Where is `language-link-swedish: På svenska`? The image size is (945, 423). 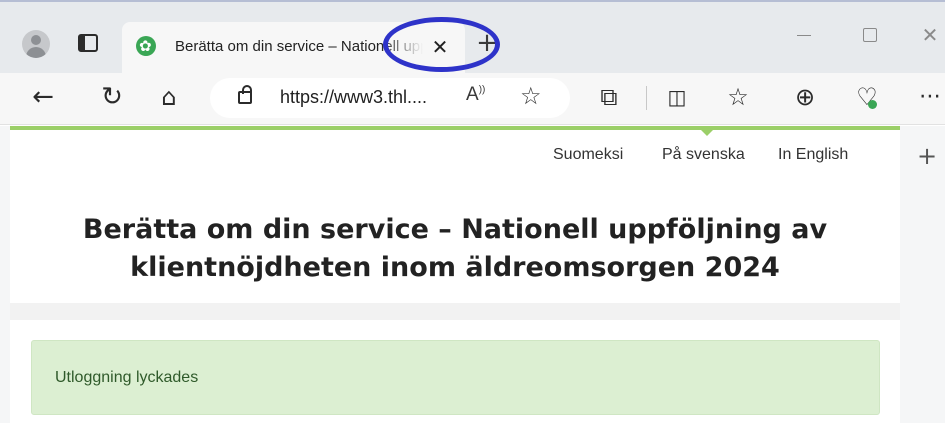
language-link-swedish: På svenska is located at coordinates (703, 155).